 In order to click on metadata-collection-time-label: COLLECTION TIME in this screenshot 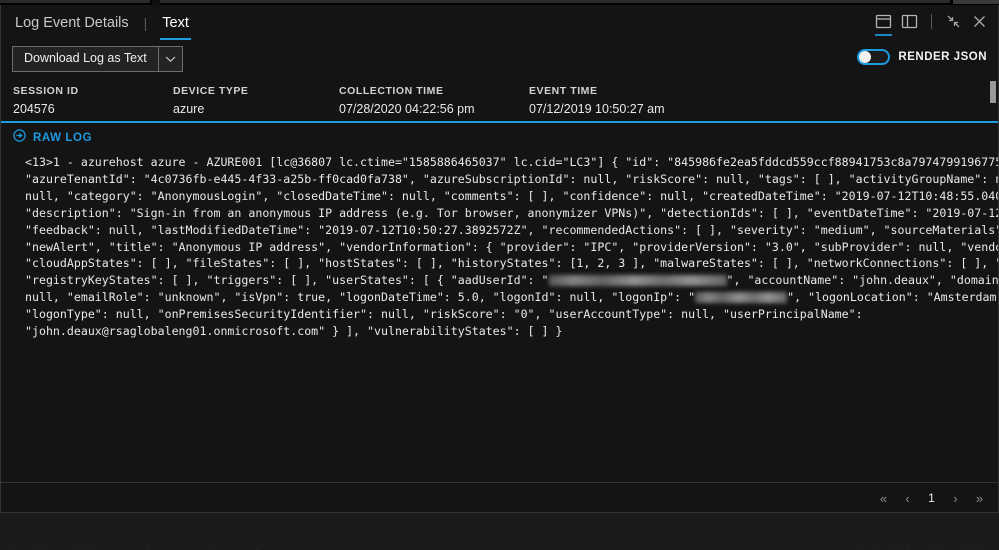, I will do `click(391, 91)`.